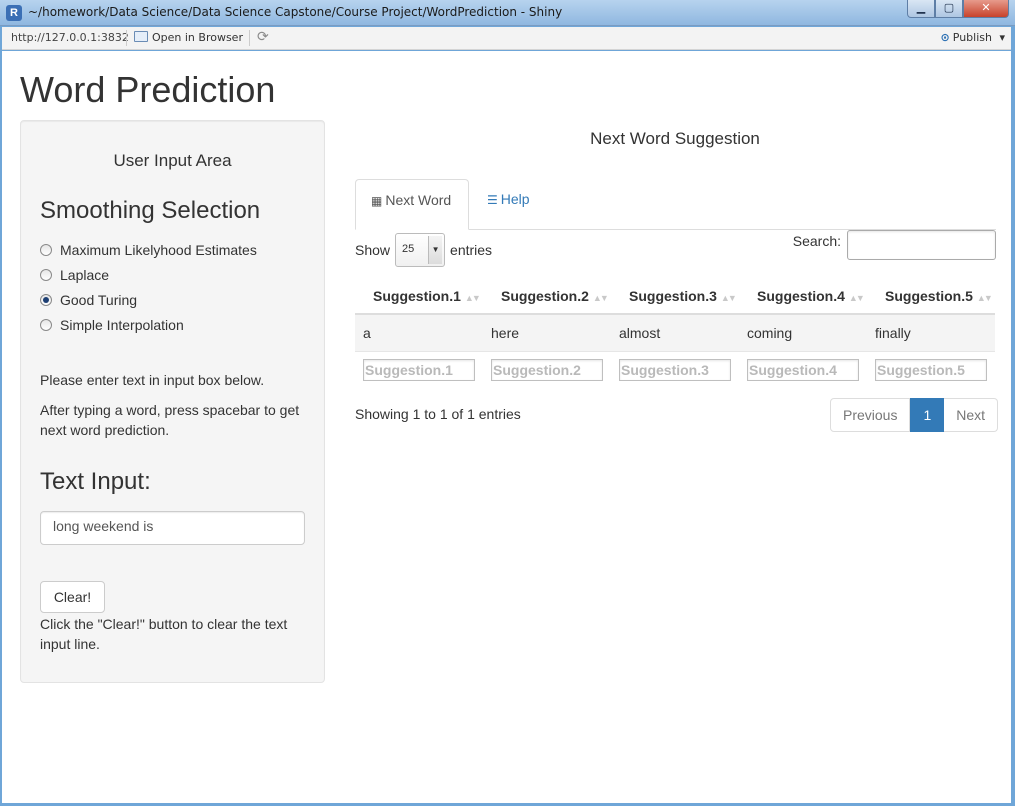 The image size is (1015, 806). Describe the element at coordinates (986, 9) in the screenshot. I see `close-button: ✕` at that location.